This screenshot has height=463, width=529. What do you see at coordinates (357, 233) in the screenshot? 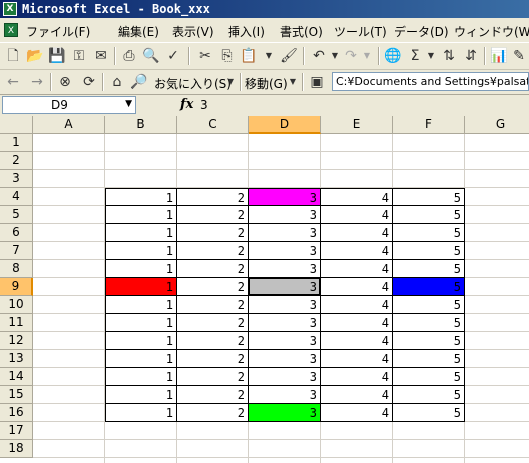
I see `cell-e6: 4` at bounding box center [357, 233].